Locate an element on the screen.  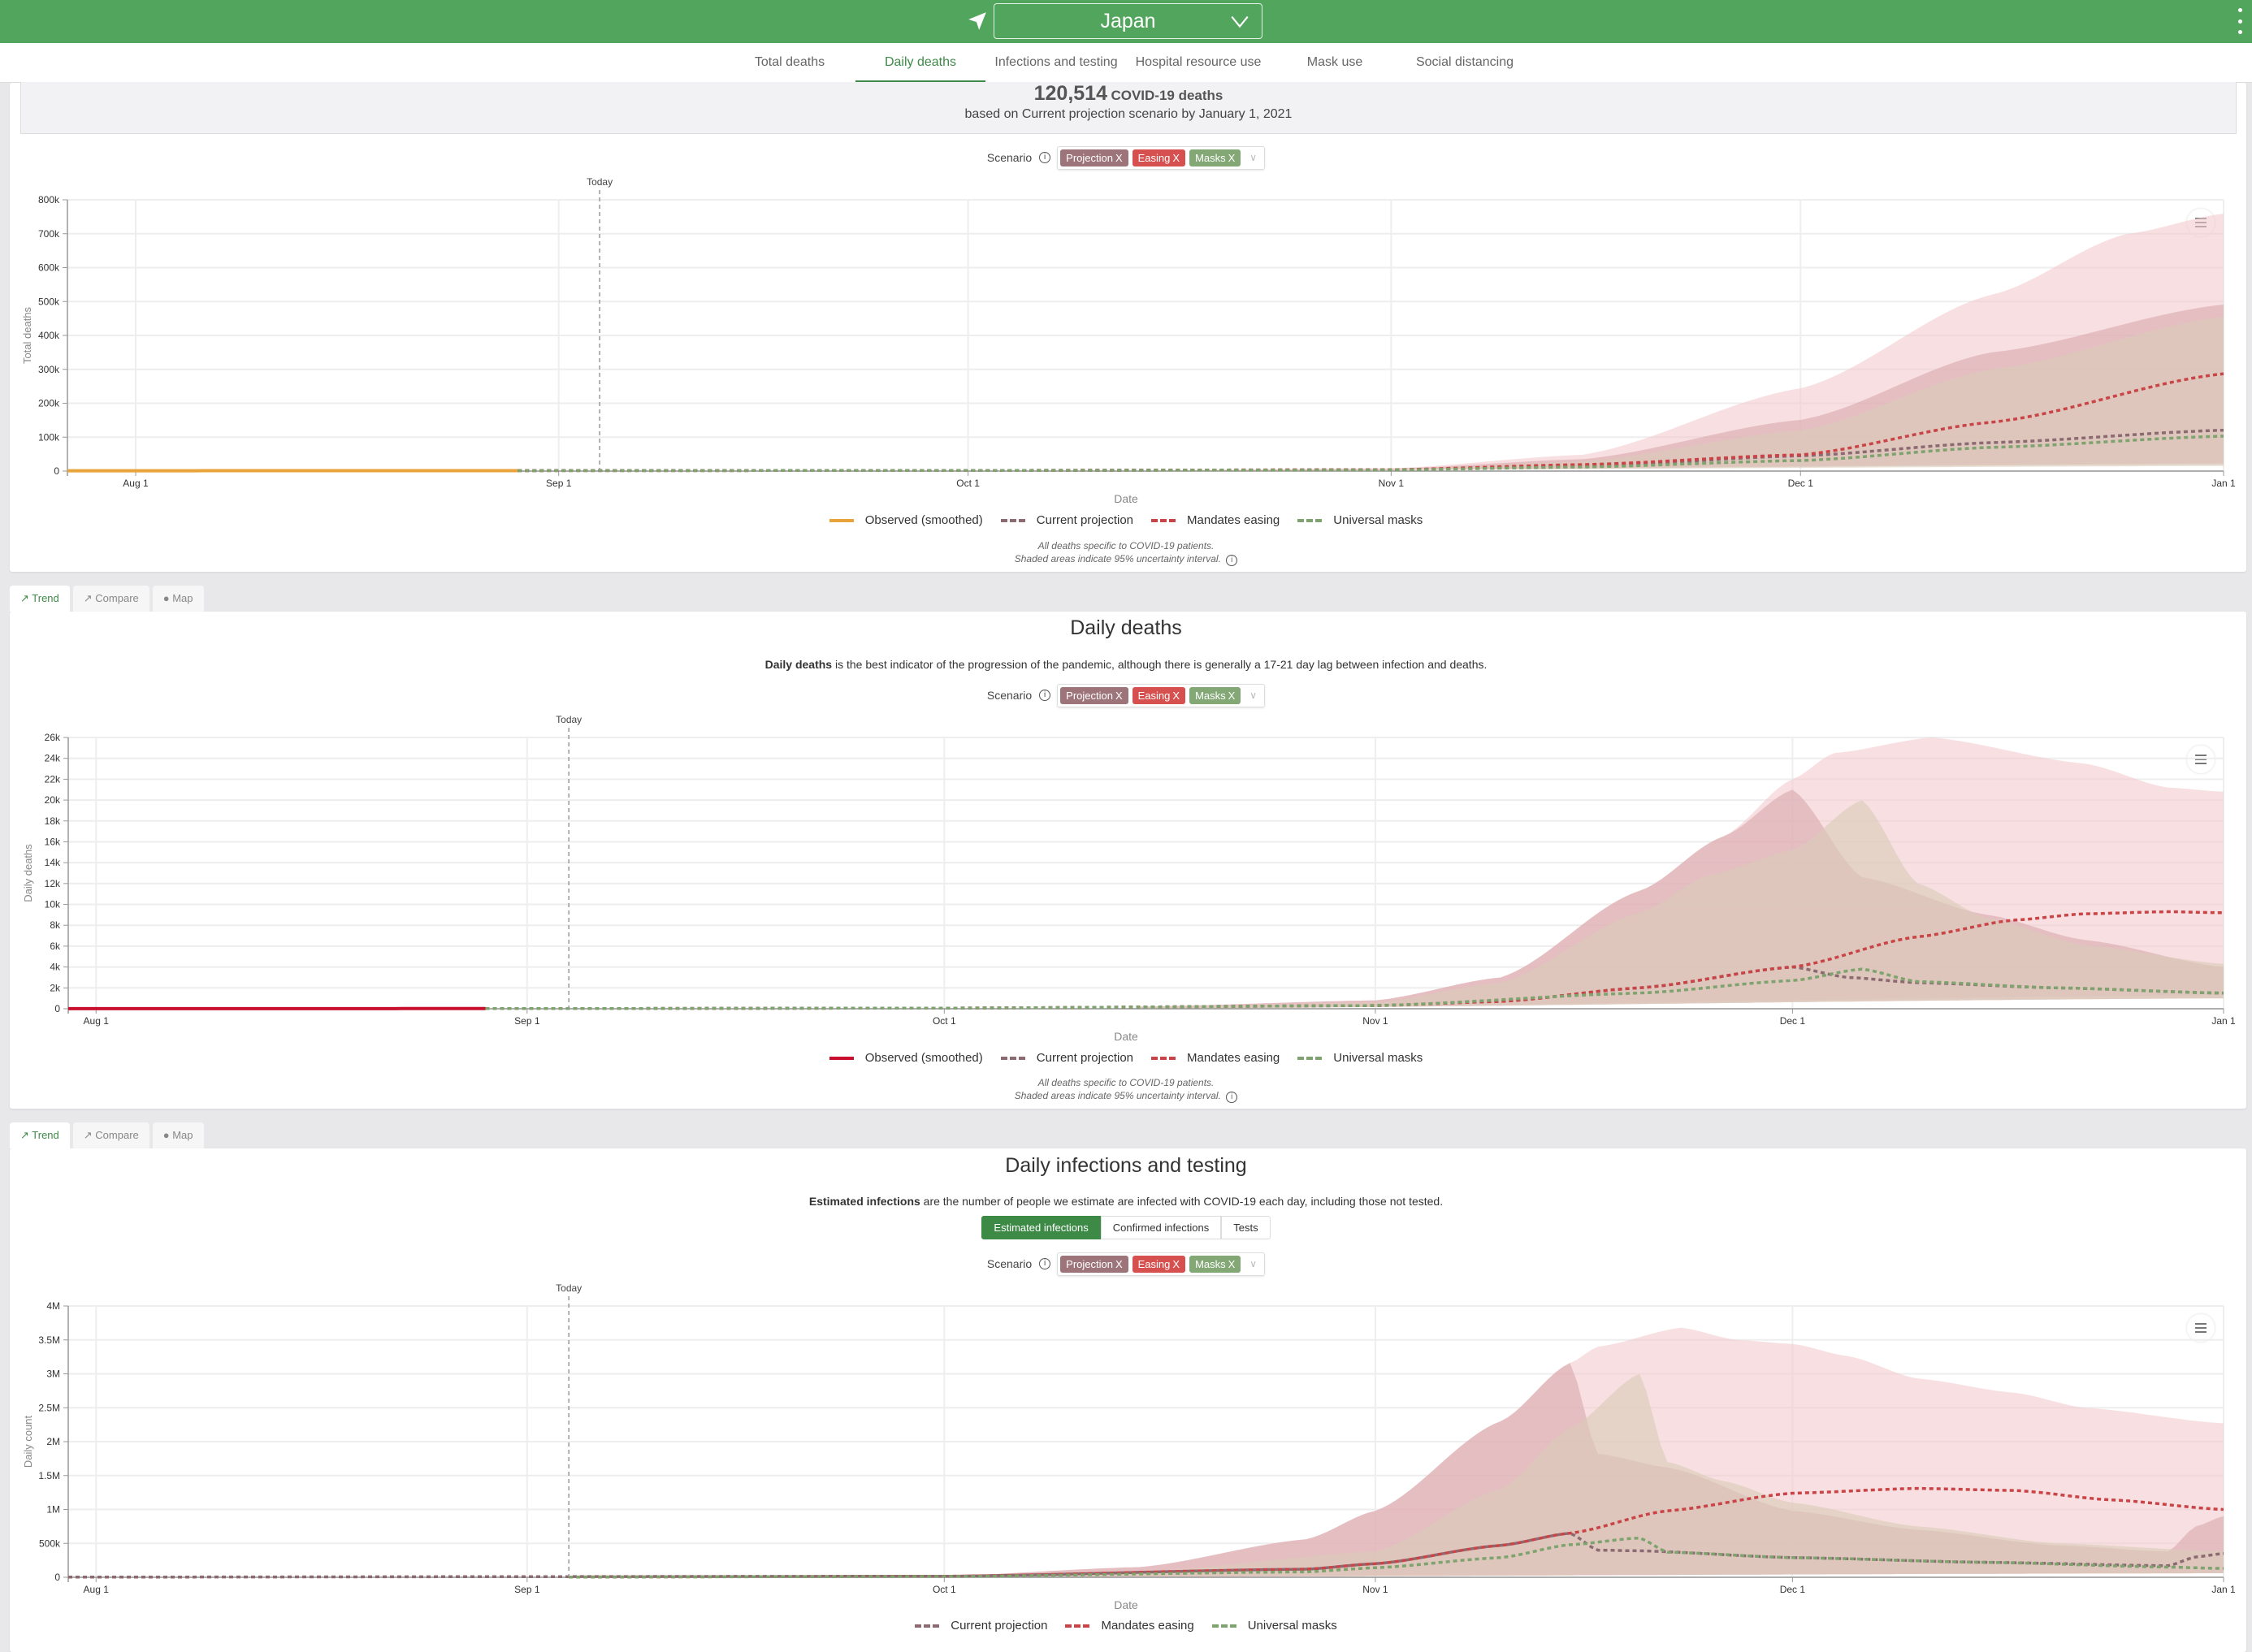
total-deaths-number: 120,514 is located at coordinates (1070, 93).